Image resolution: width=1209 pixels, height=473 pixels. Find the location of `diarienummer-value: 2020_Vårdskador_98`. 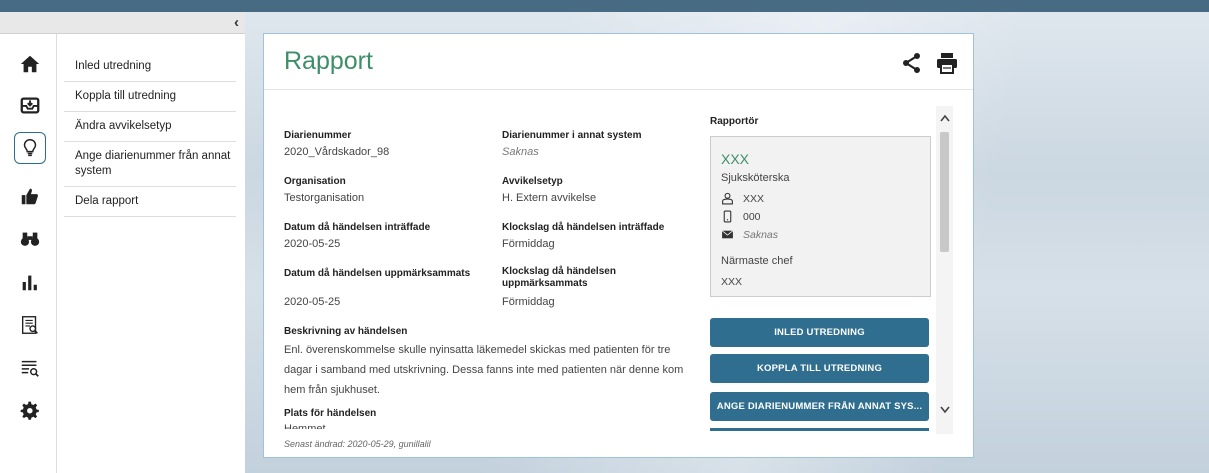

diarienummer-value: 2020_Vårdskador_98 is located at coordinates (337, 152).